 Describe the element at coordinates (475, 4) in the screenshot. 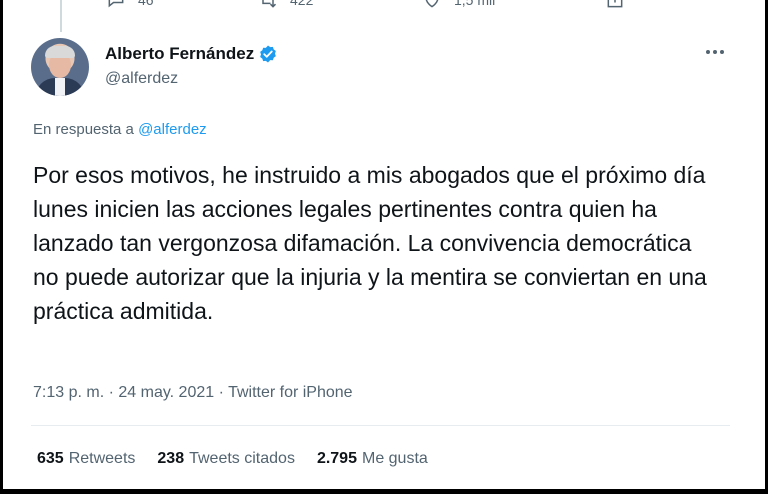

I see `like-count: 1,5 mil` at that location.